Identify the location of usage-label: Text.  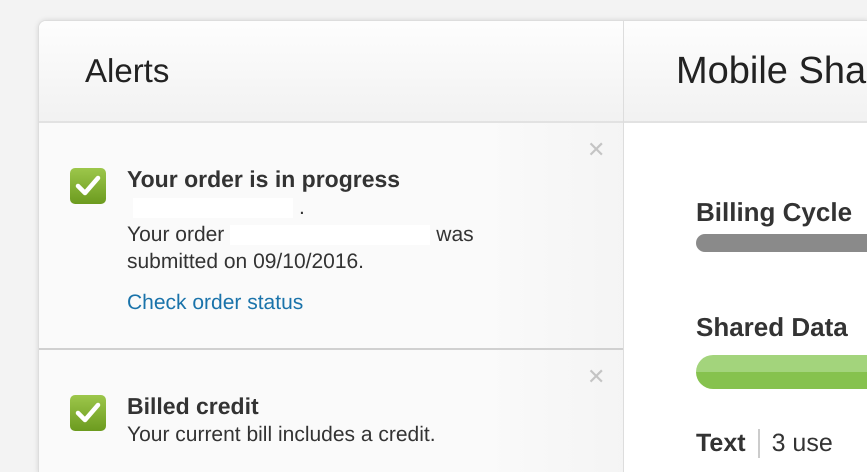
(728, 443).